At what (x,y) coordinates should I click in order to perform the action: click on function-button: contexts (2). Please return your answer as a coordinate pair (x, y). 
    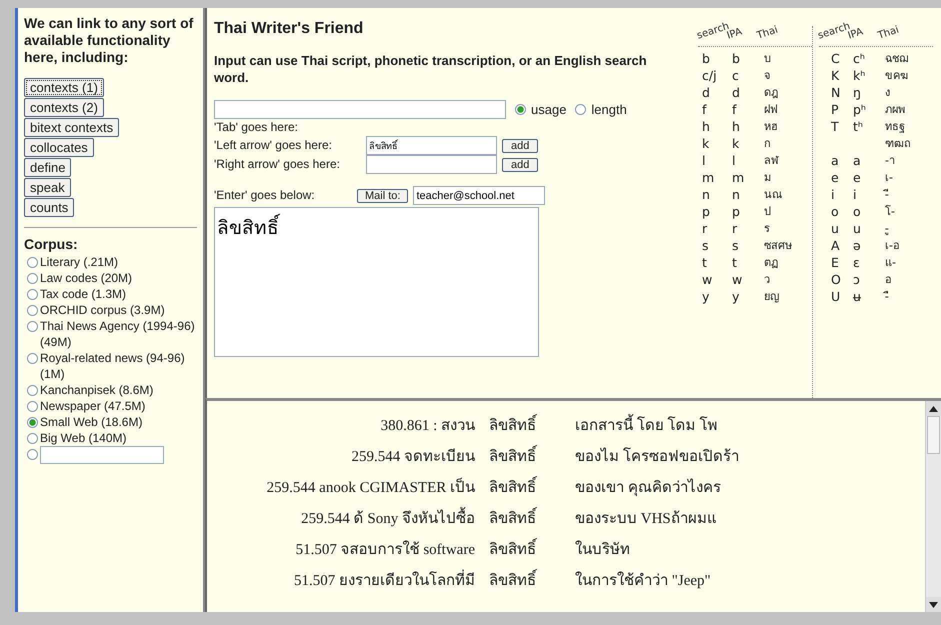
    Looking at the image, I should click on (64, 107).